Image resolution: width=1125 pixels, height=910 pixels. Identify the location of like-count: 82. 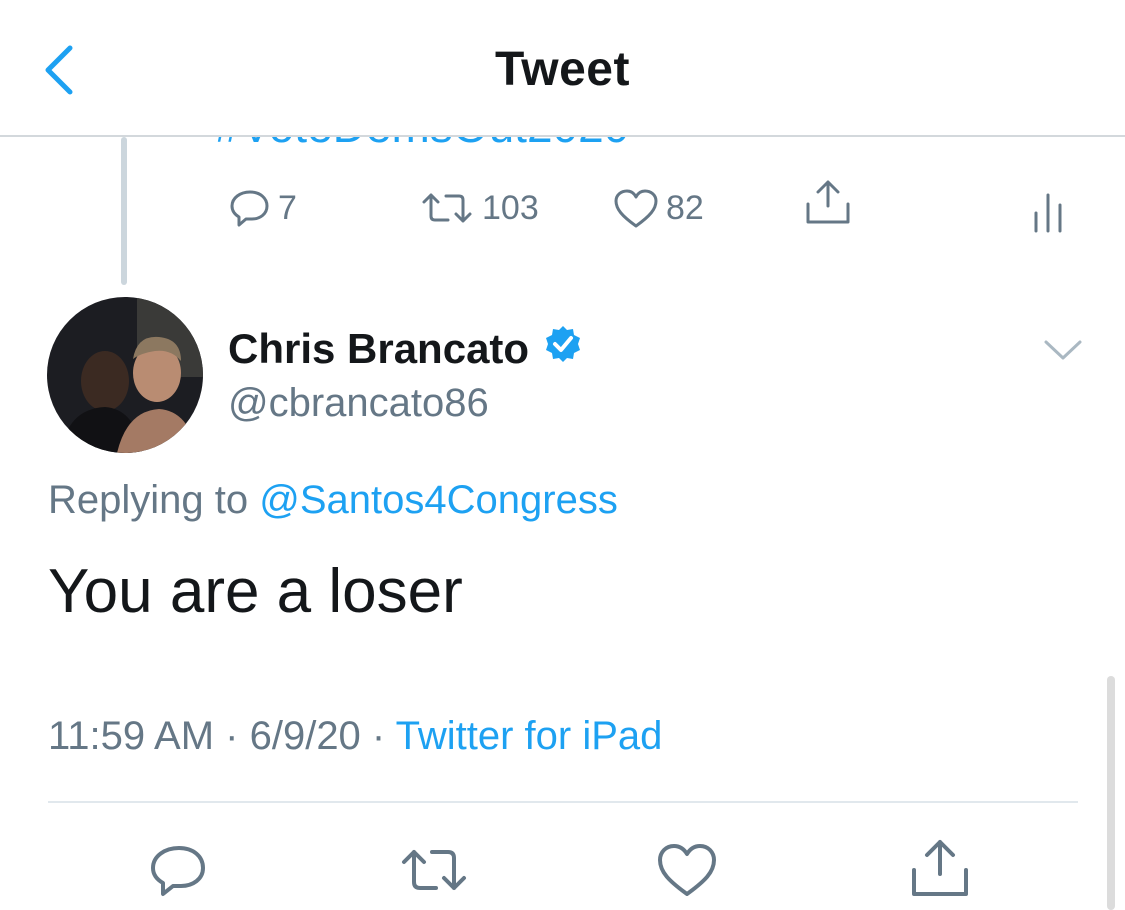
(685, 207).